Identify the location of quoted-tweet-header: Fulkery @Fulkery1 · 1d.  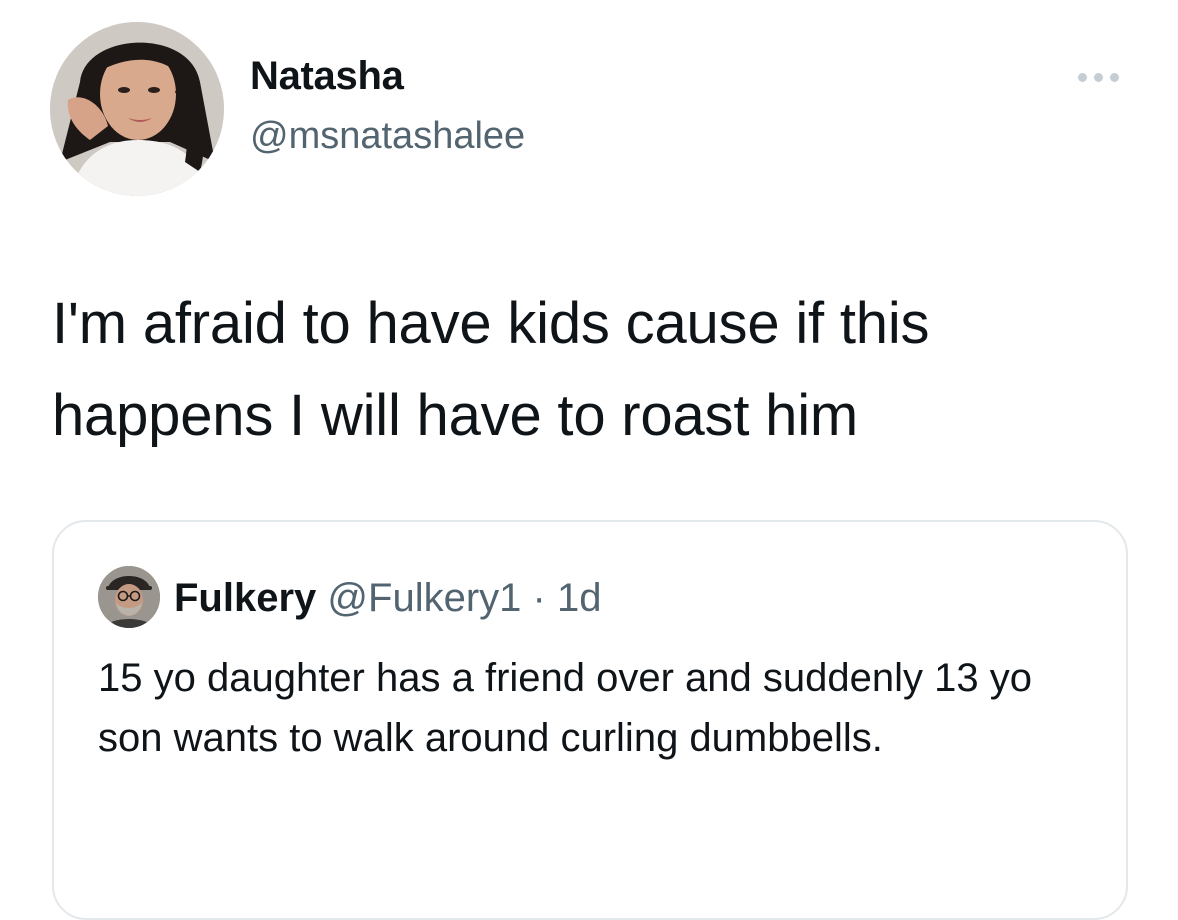
(387, 598).